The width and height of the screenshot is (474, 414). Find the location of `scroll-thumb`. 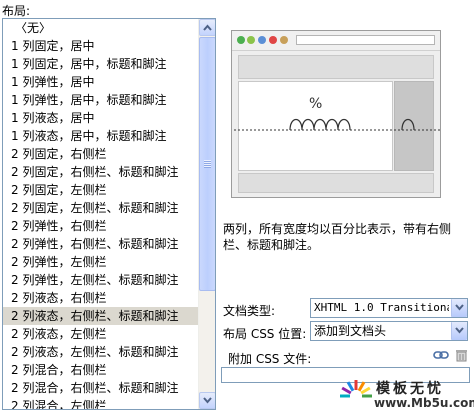

scroll-thumb is located at coordinates (207, 164).